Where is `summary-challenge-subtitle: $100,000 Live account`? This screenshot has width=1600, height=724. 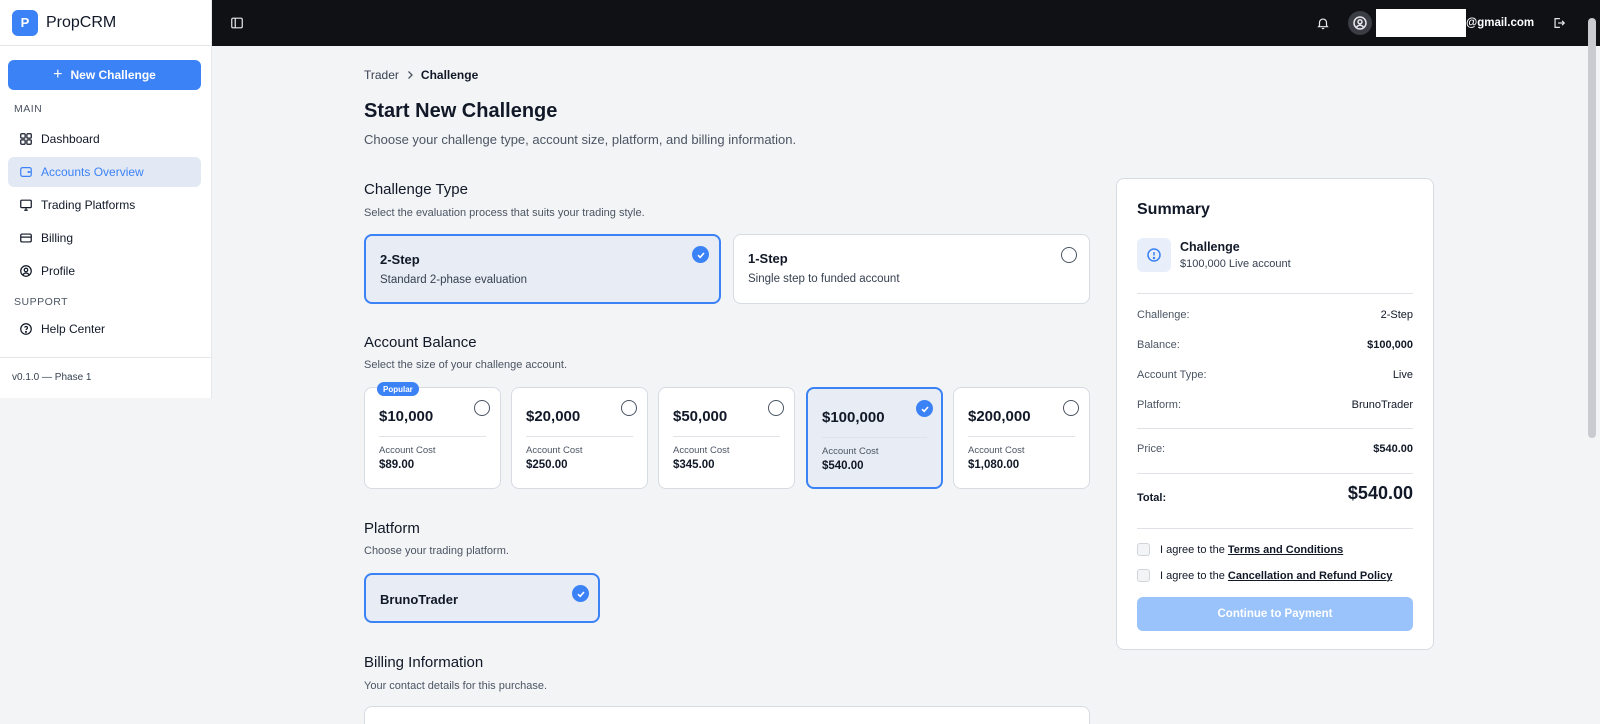 summary-challenge-subtitle: $100,000 Live account is located at coordinates (1235, 264).